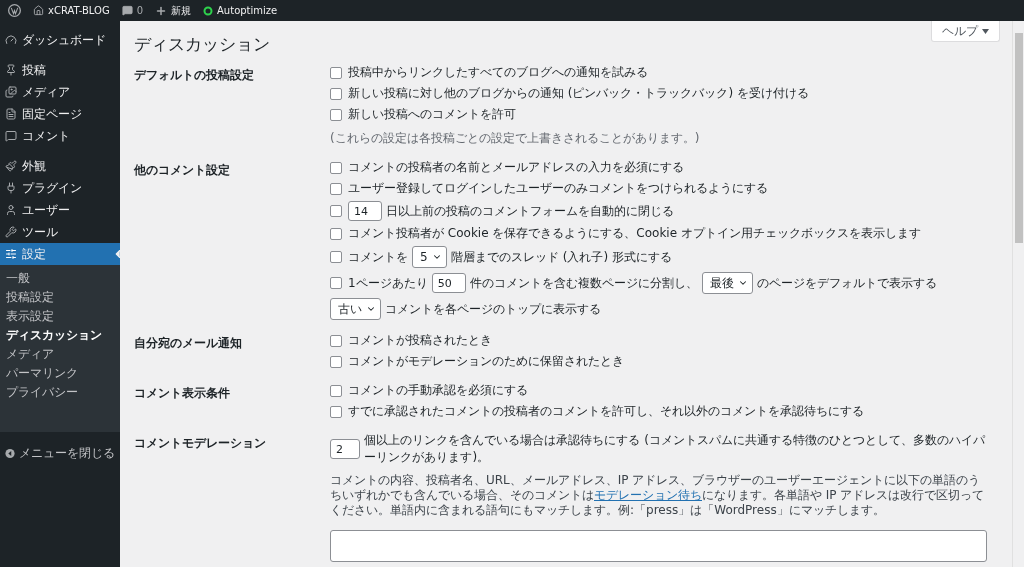 The image size is (1024, 567). Describe the element at coordinates (493, 309) in the screenshot. I see `option-label: コメントを各ページのトップに表示する` at that location.